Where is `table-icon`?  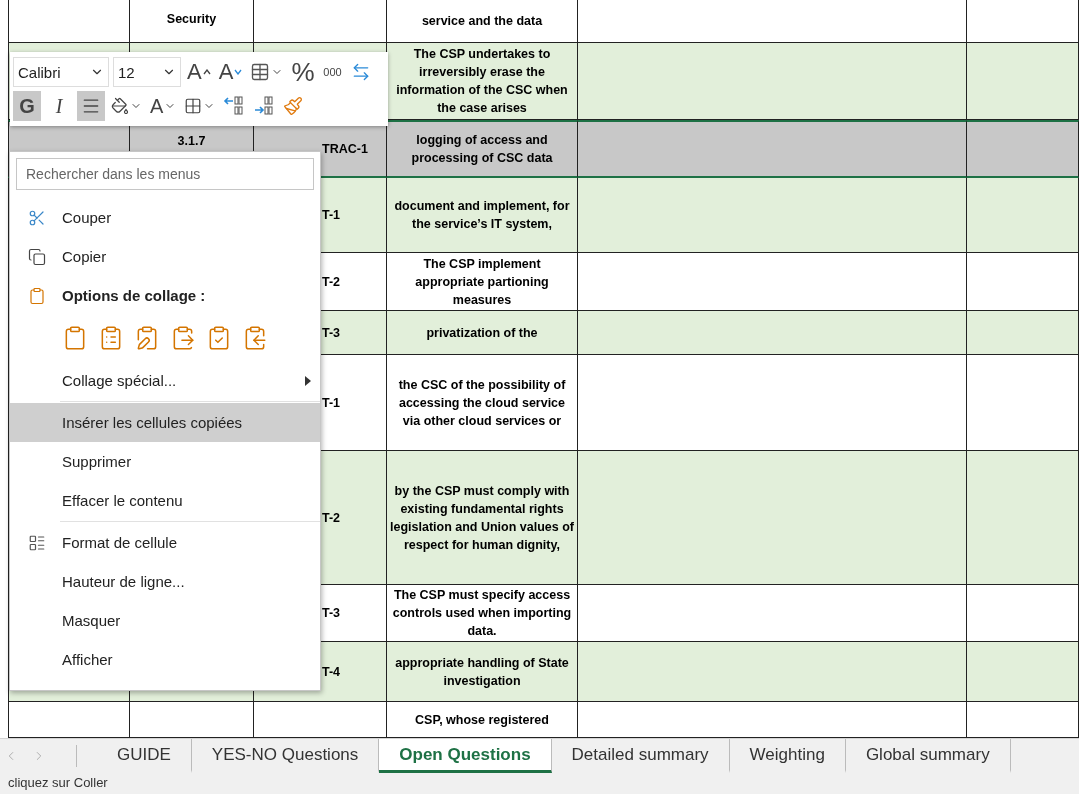
table-icon is located at coordinates (260, 72).